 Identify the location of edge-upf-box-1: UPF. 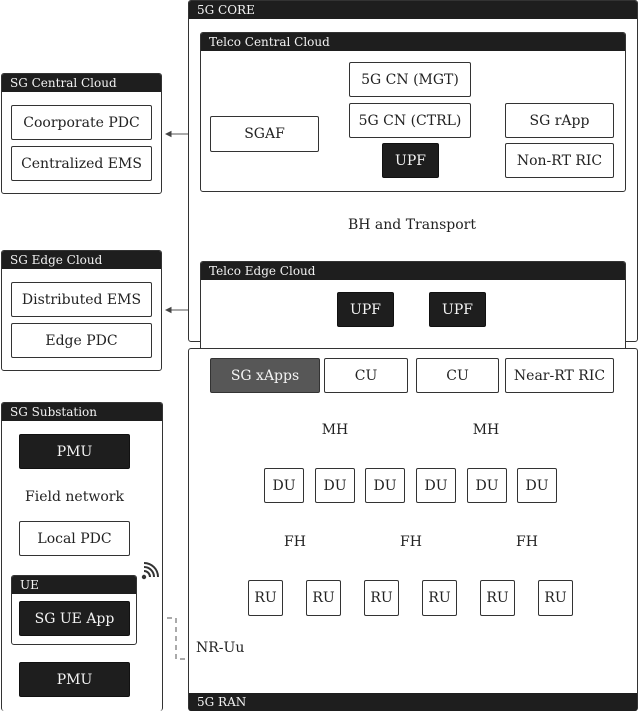
(365, 309).